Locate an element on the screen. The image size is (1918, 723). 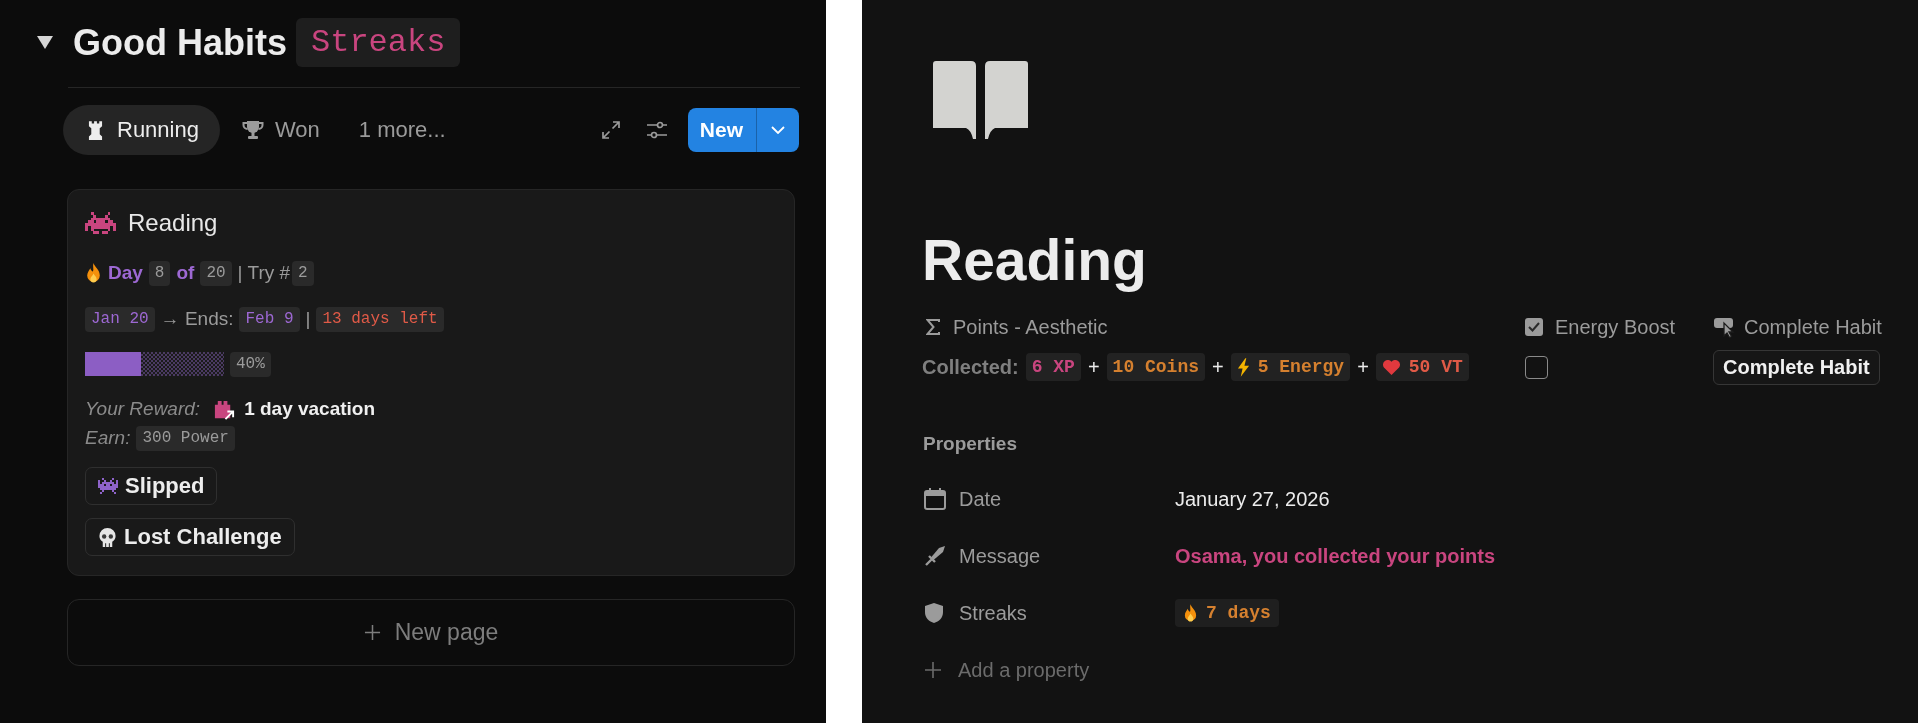
expand-icon is located at coordinates (610, 130).